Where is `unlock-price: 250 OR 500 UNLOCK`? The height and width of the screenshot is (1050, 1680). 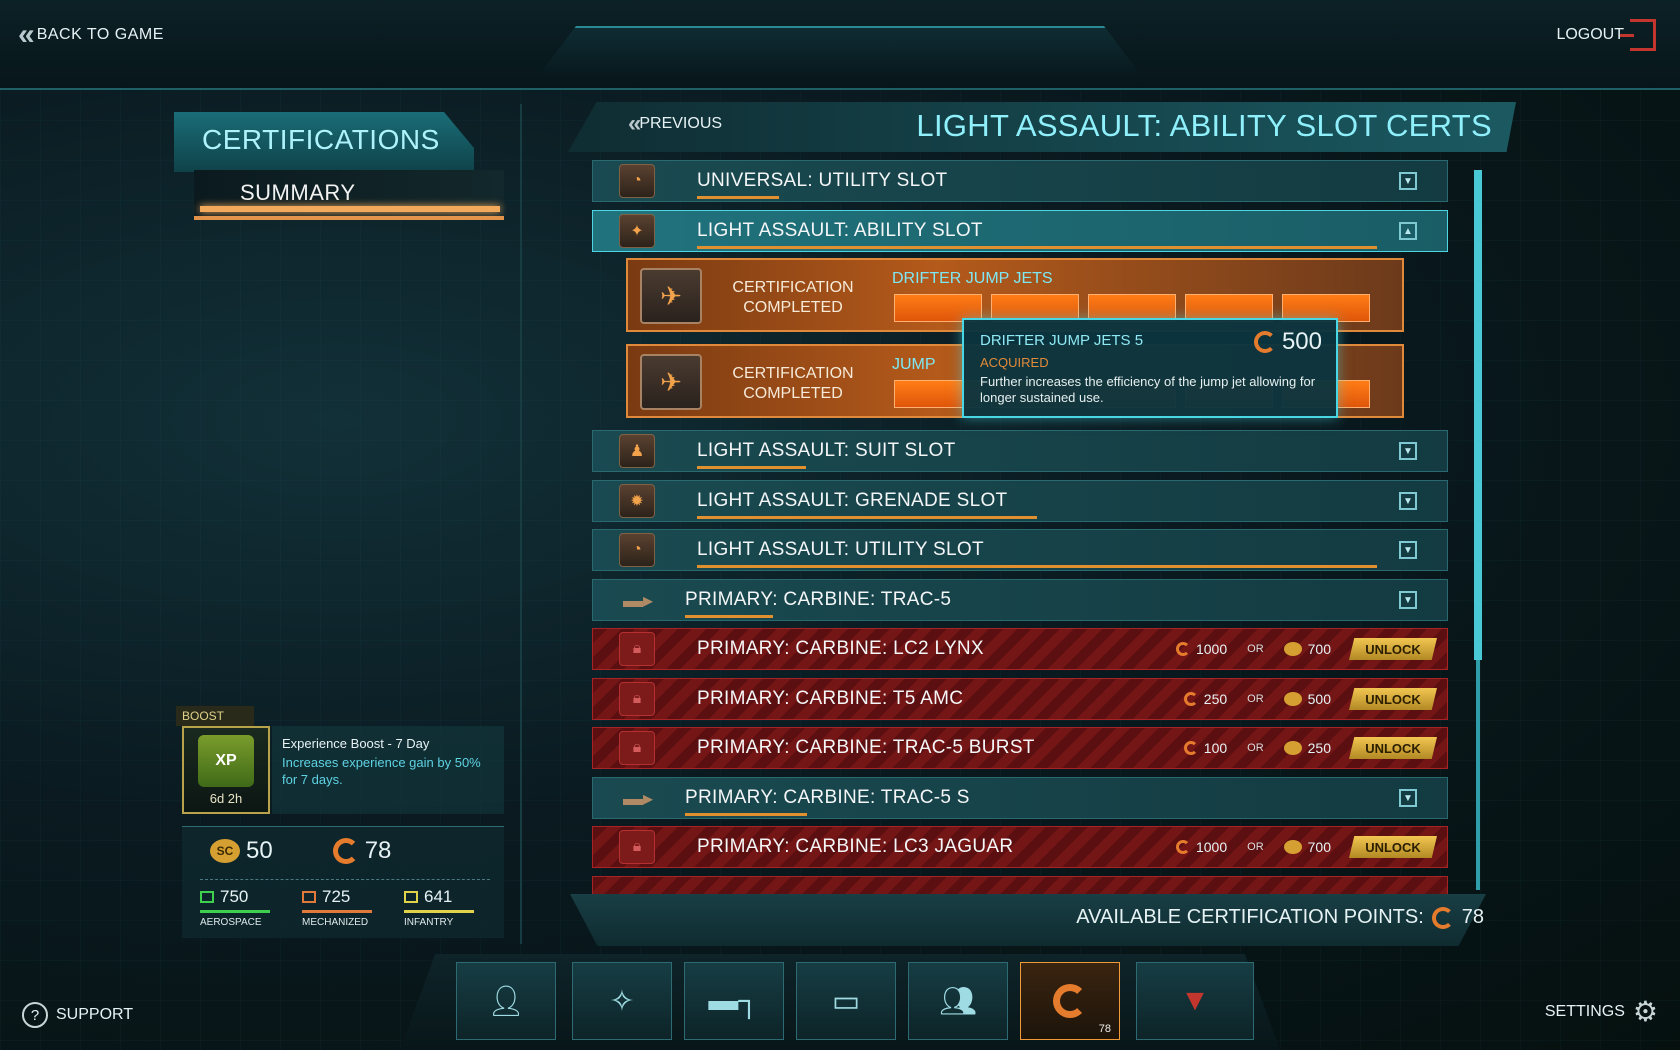
unlock-price: 250 OR 500 UNLOCK is located at coordinates (1310, 699).